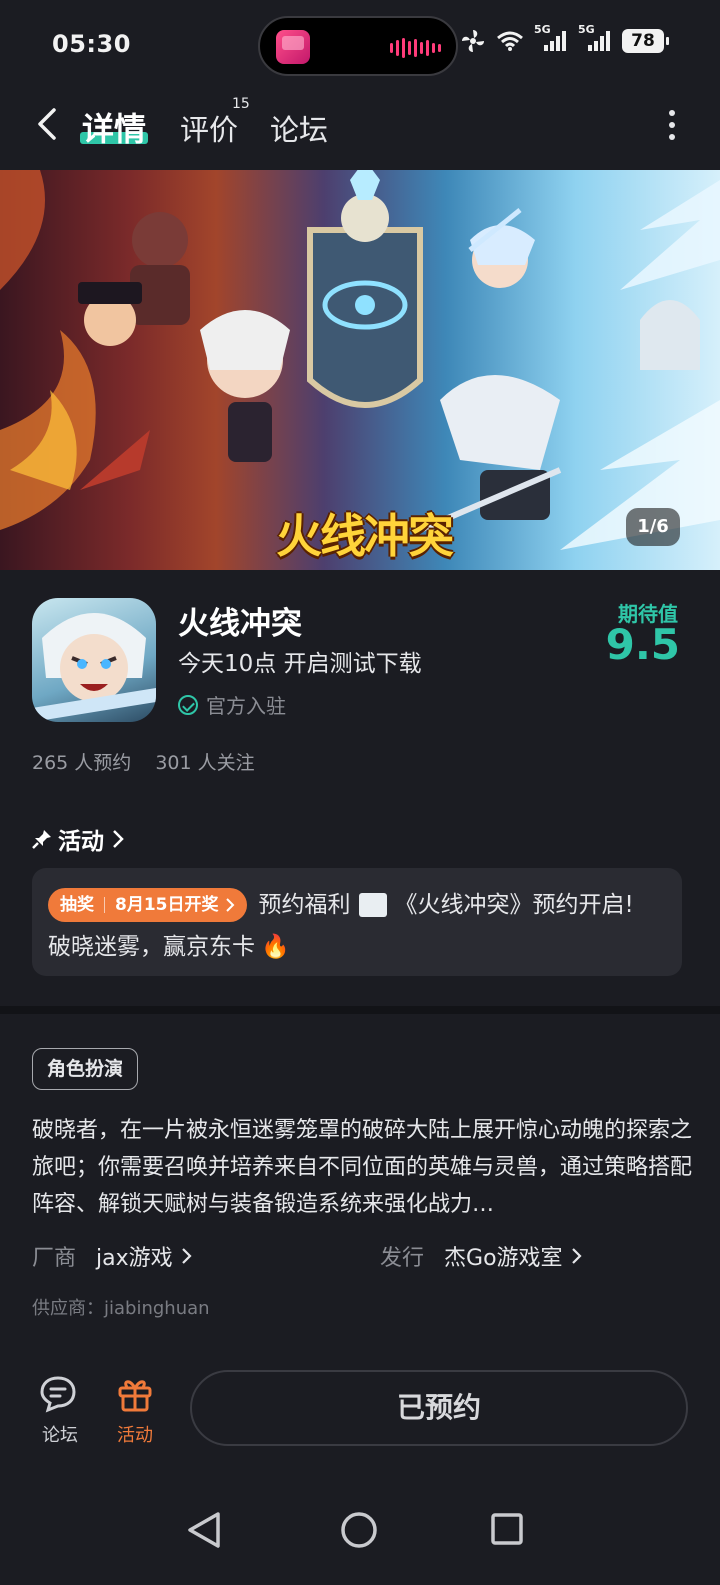 The height and width of the screenshot is (1585, 720). I want to click on audio-wave-icon, so click(415, 48).